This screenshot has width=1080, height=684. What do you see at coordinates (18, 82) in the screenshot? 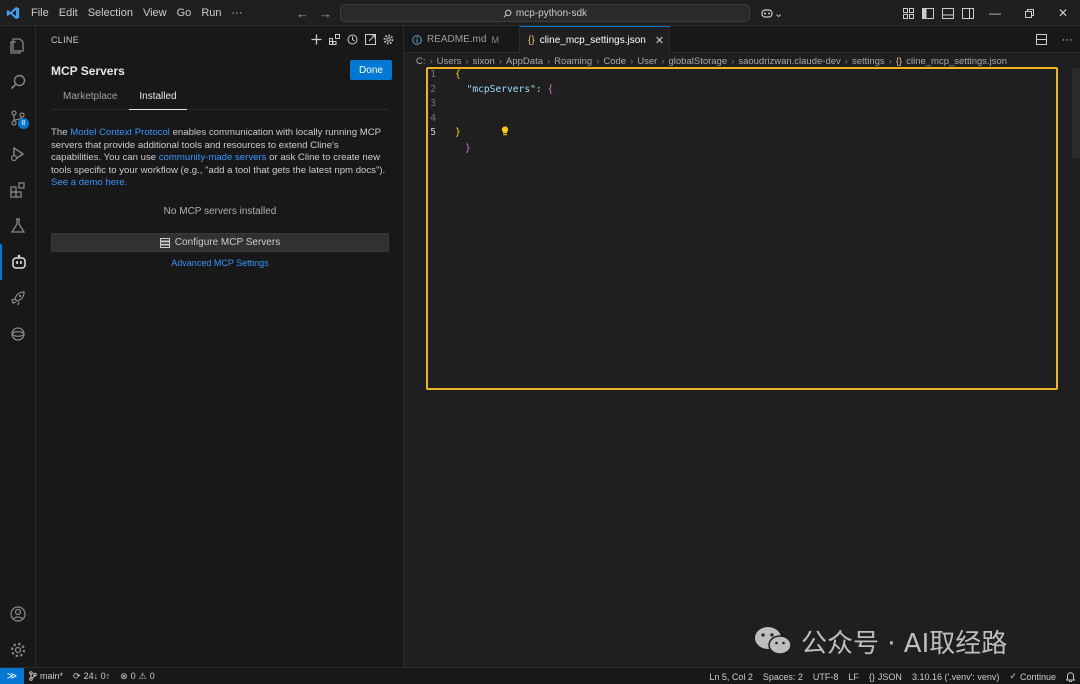
I see `search-view-icon` at bounding box center [18, 82].